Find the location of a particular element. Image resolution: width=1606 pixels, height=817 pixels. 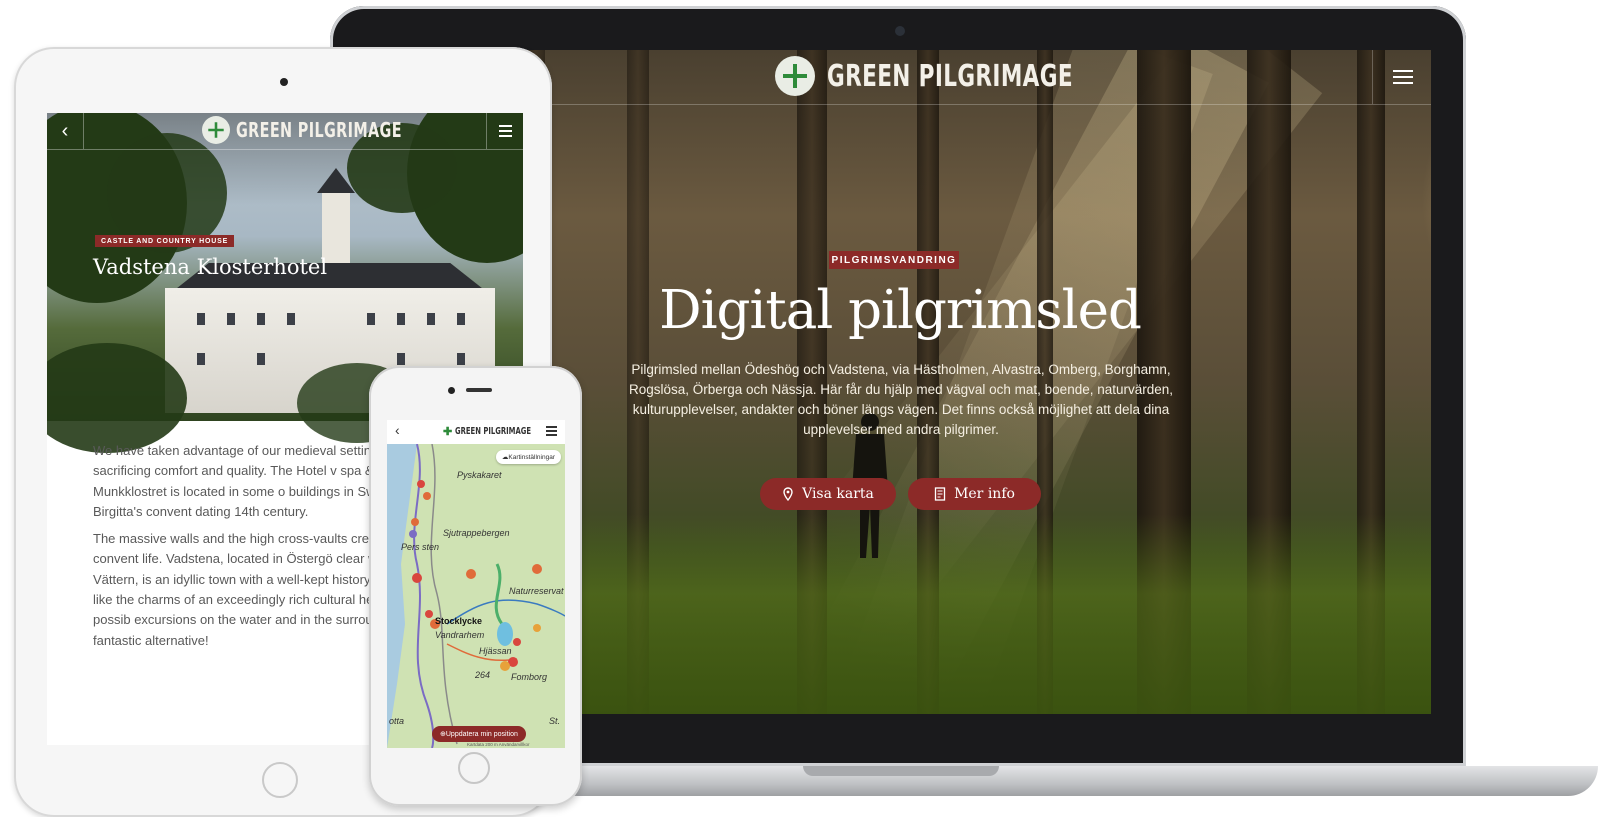

place-label: Hjässan is located at coordinates (495, 651).